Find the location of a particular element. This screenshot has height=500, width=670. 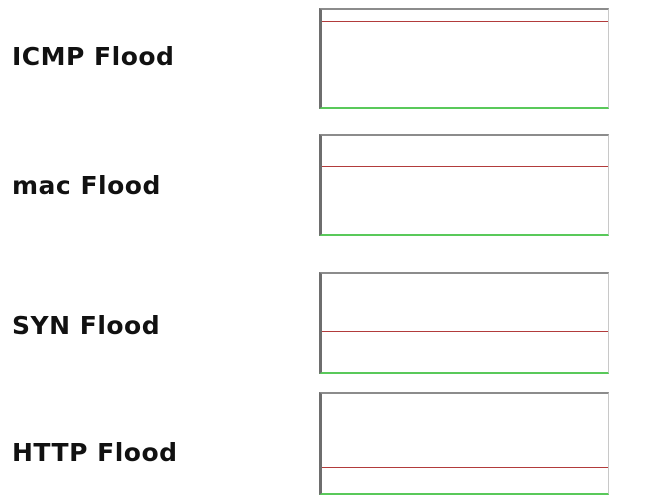

mac-flood-level-line is located at coordinates (465, 167).